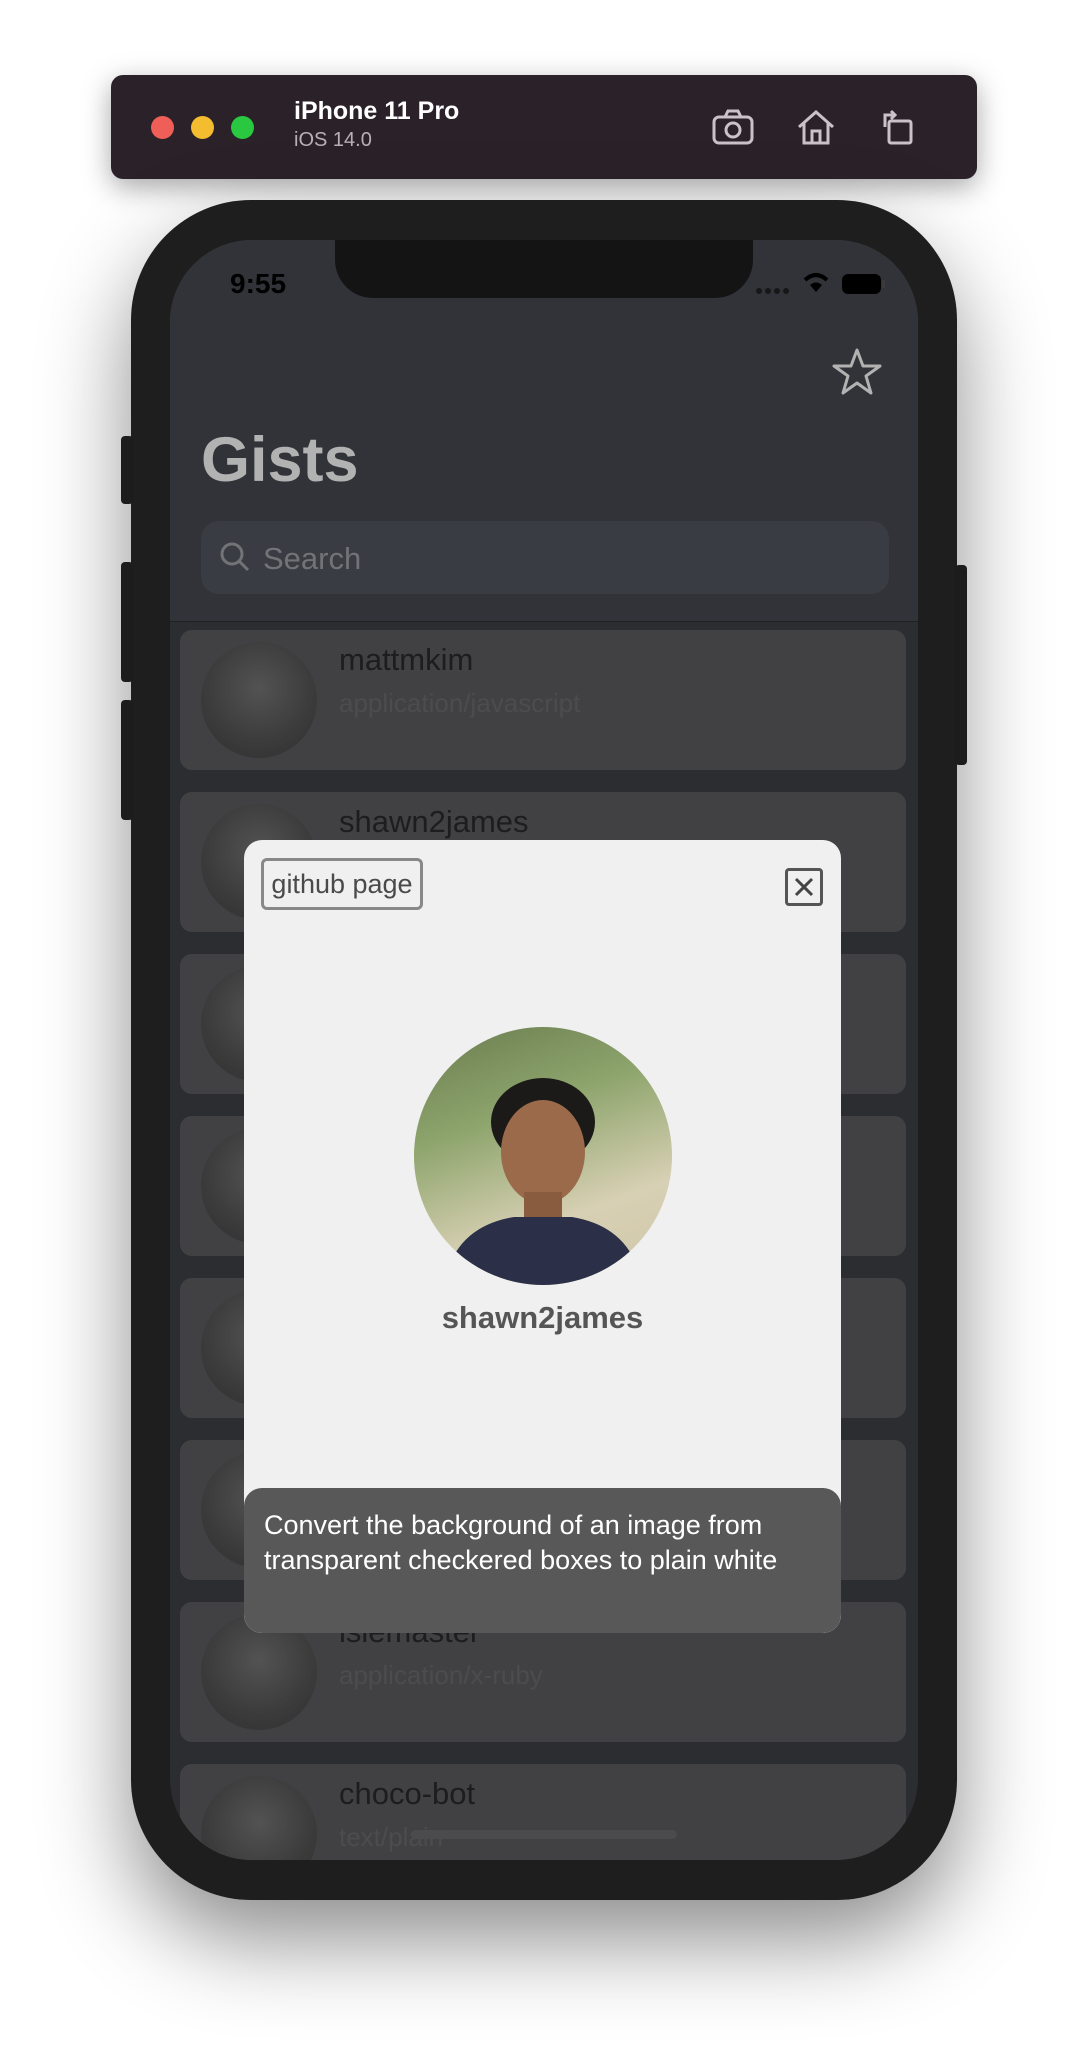 This screenshot has width=1090, height=2052. What do you see at coordinates (542, 1317) in the screenshot?
I see `modal-username: shawn2james` at bounding box center [542, 1317].